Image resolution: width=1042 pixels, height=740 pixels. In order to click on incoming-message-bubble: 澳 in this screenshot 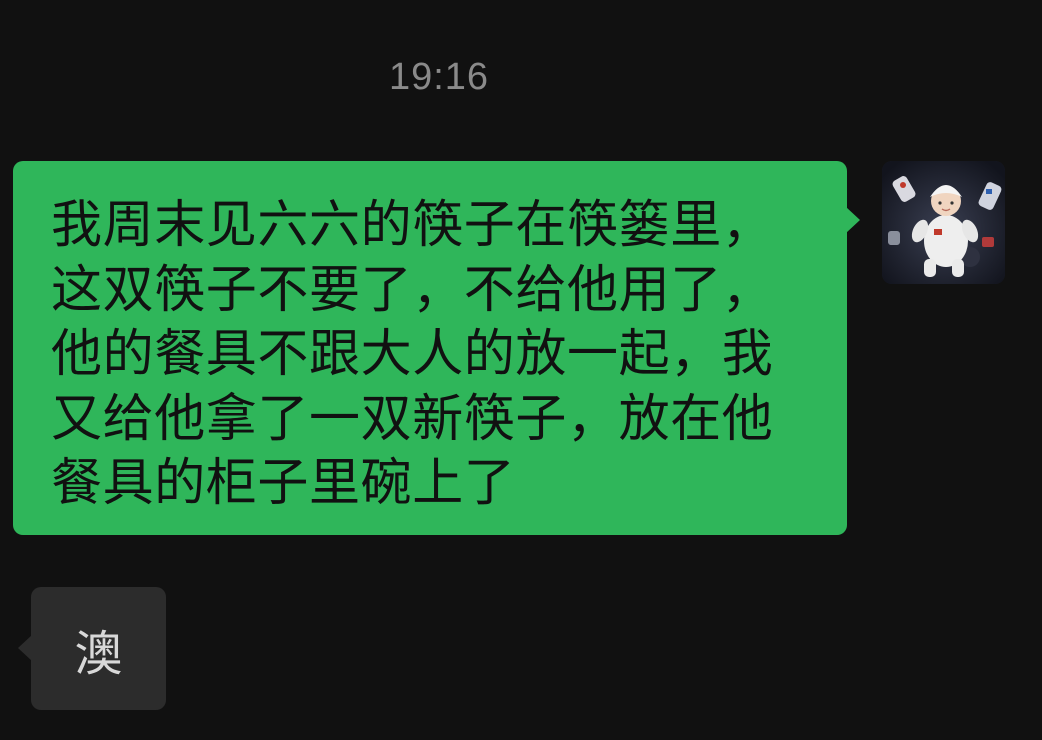, I will do `click(92, 648)`.